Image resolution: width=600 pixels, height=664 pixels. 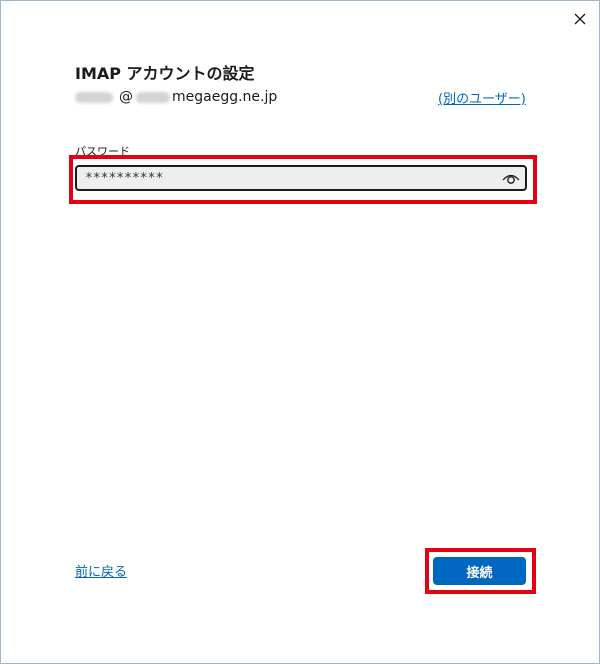 I want to click on password-input, so click(x=287, y=178).